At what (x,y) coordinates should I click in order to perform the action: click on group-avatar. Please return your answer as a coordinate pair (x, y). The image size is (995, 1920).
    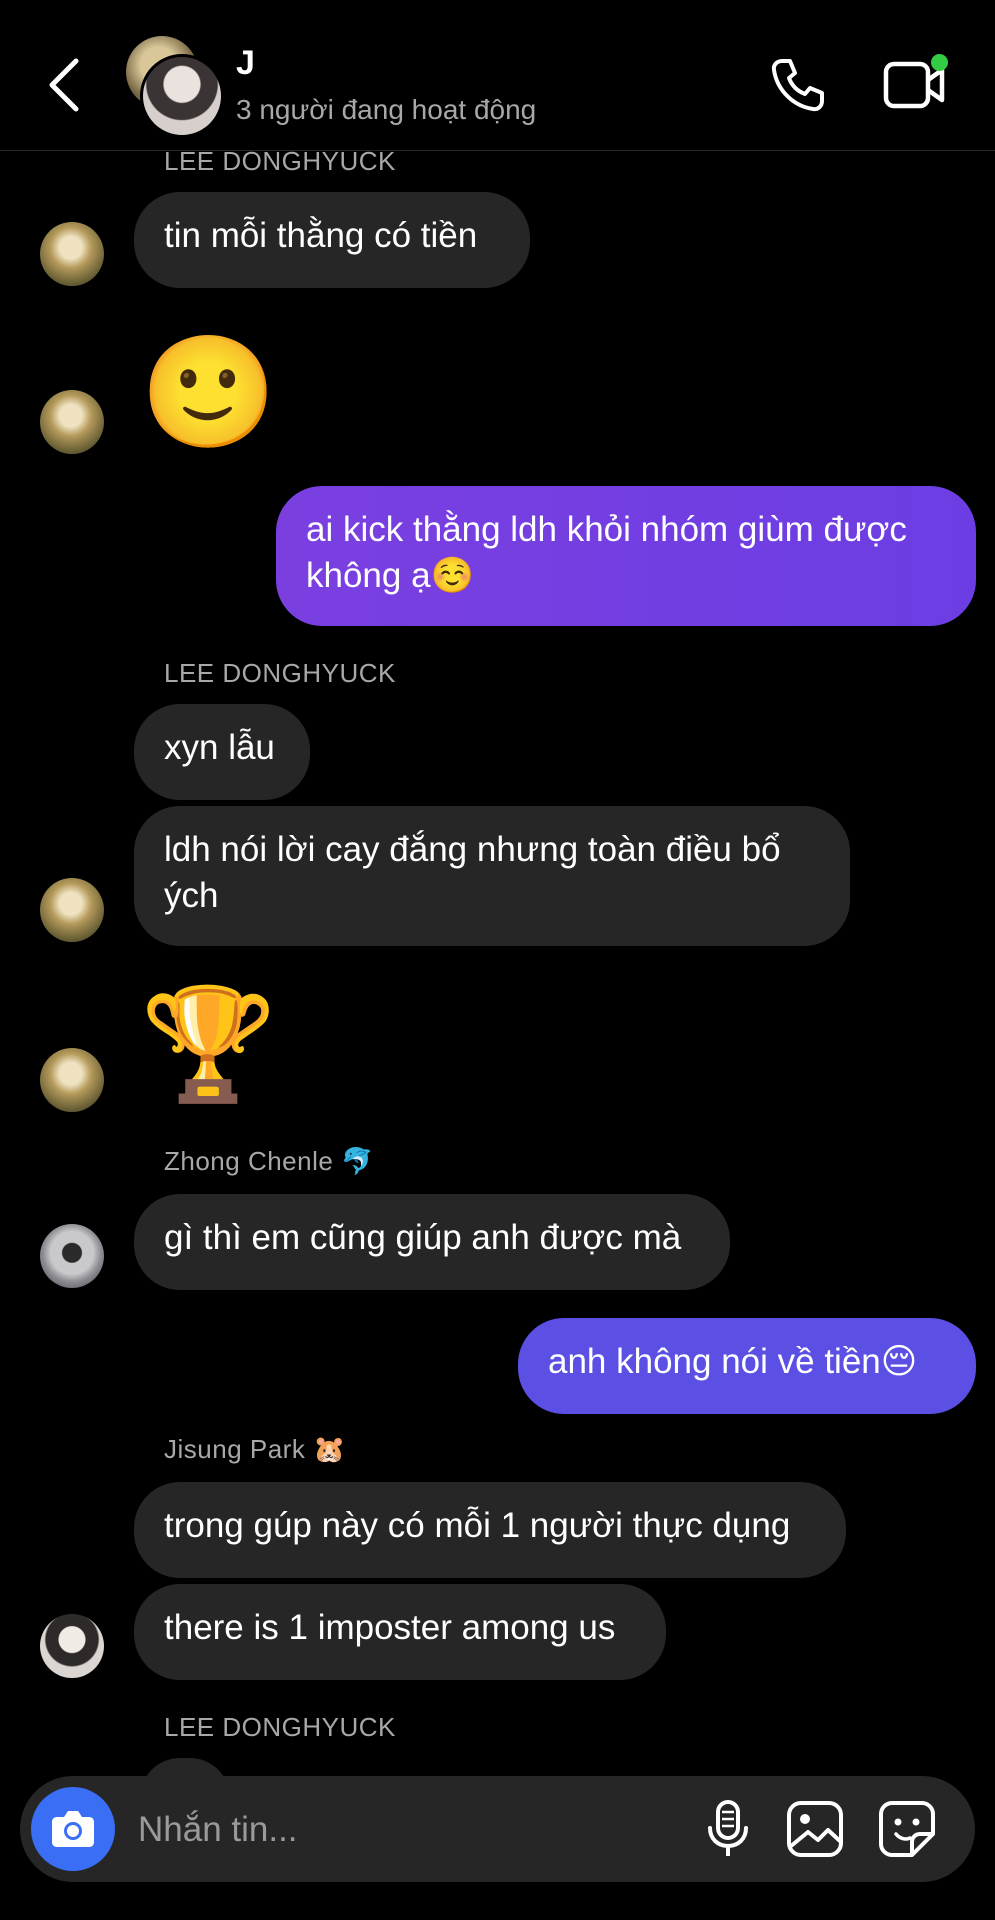
    Looking at the image, I should click on (176, 87).